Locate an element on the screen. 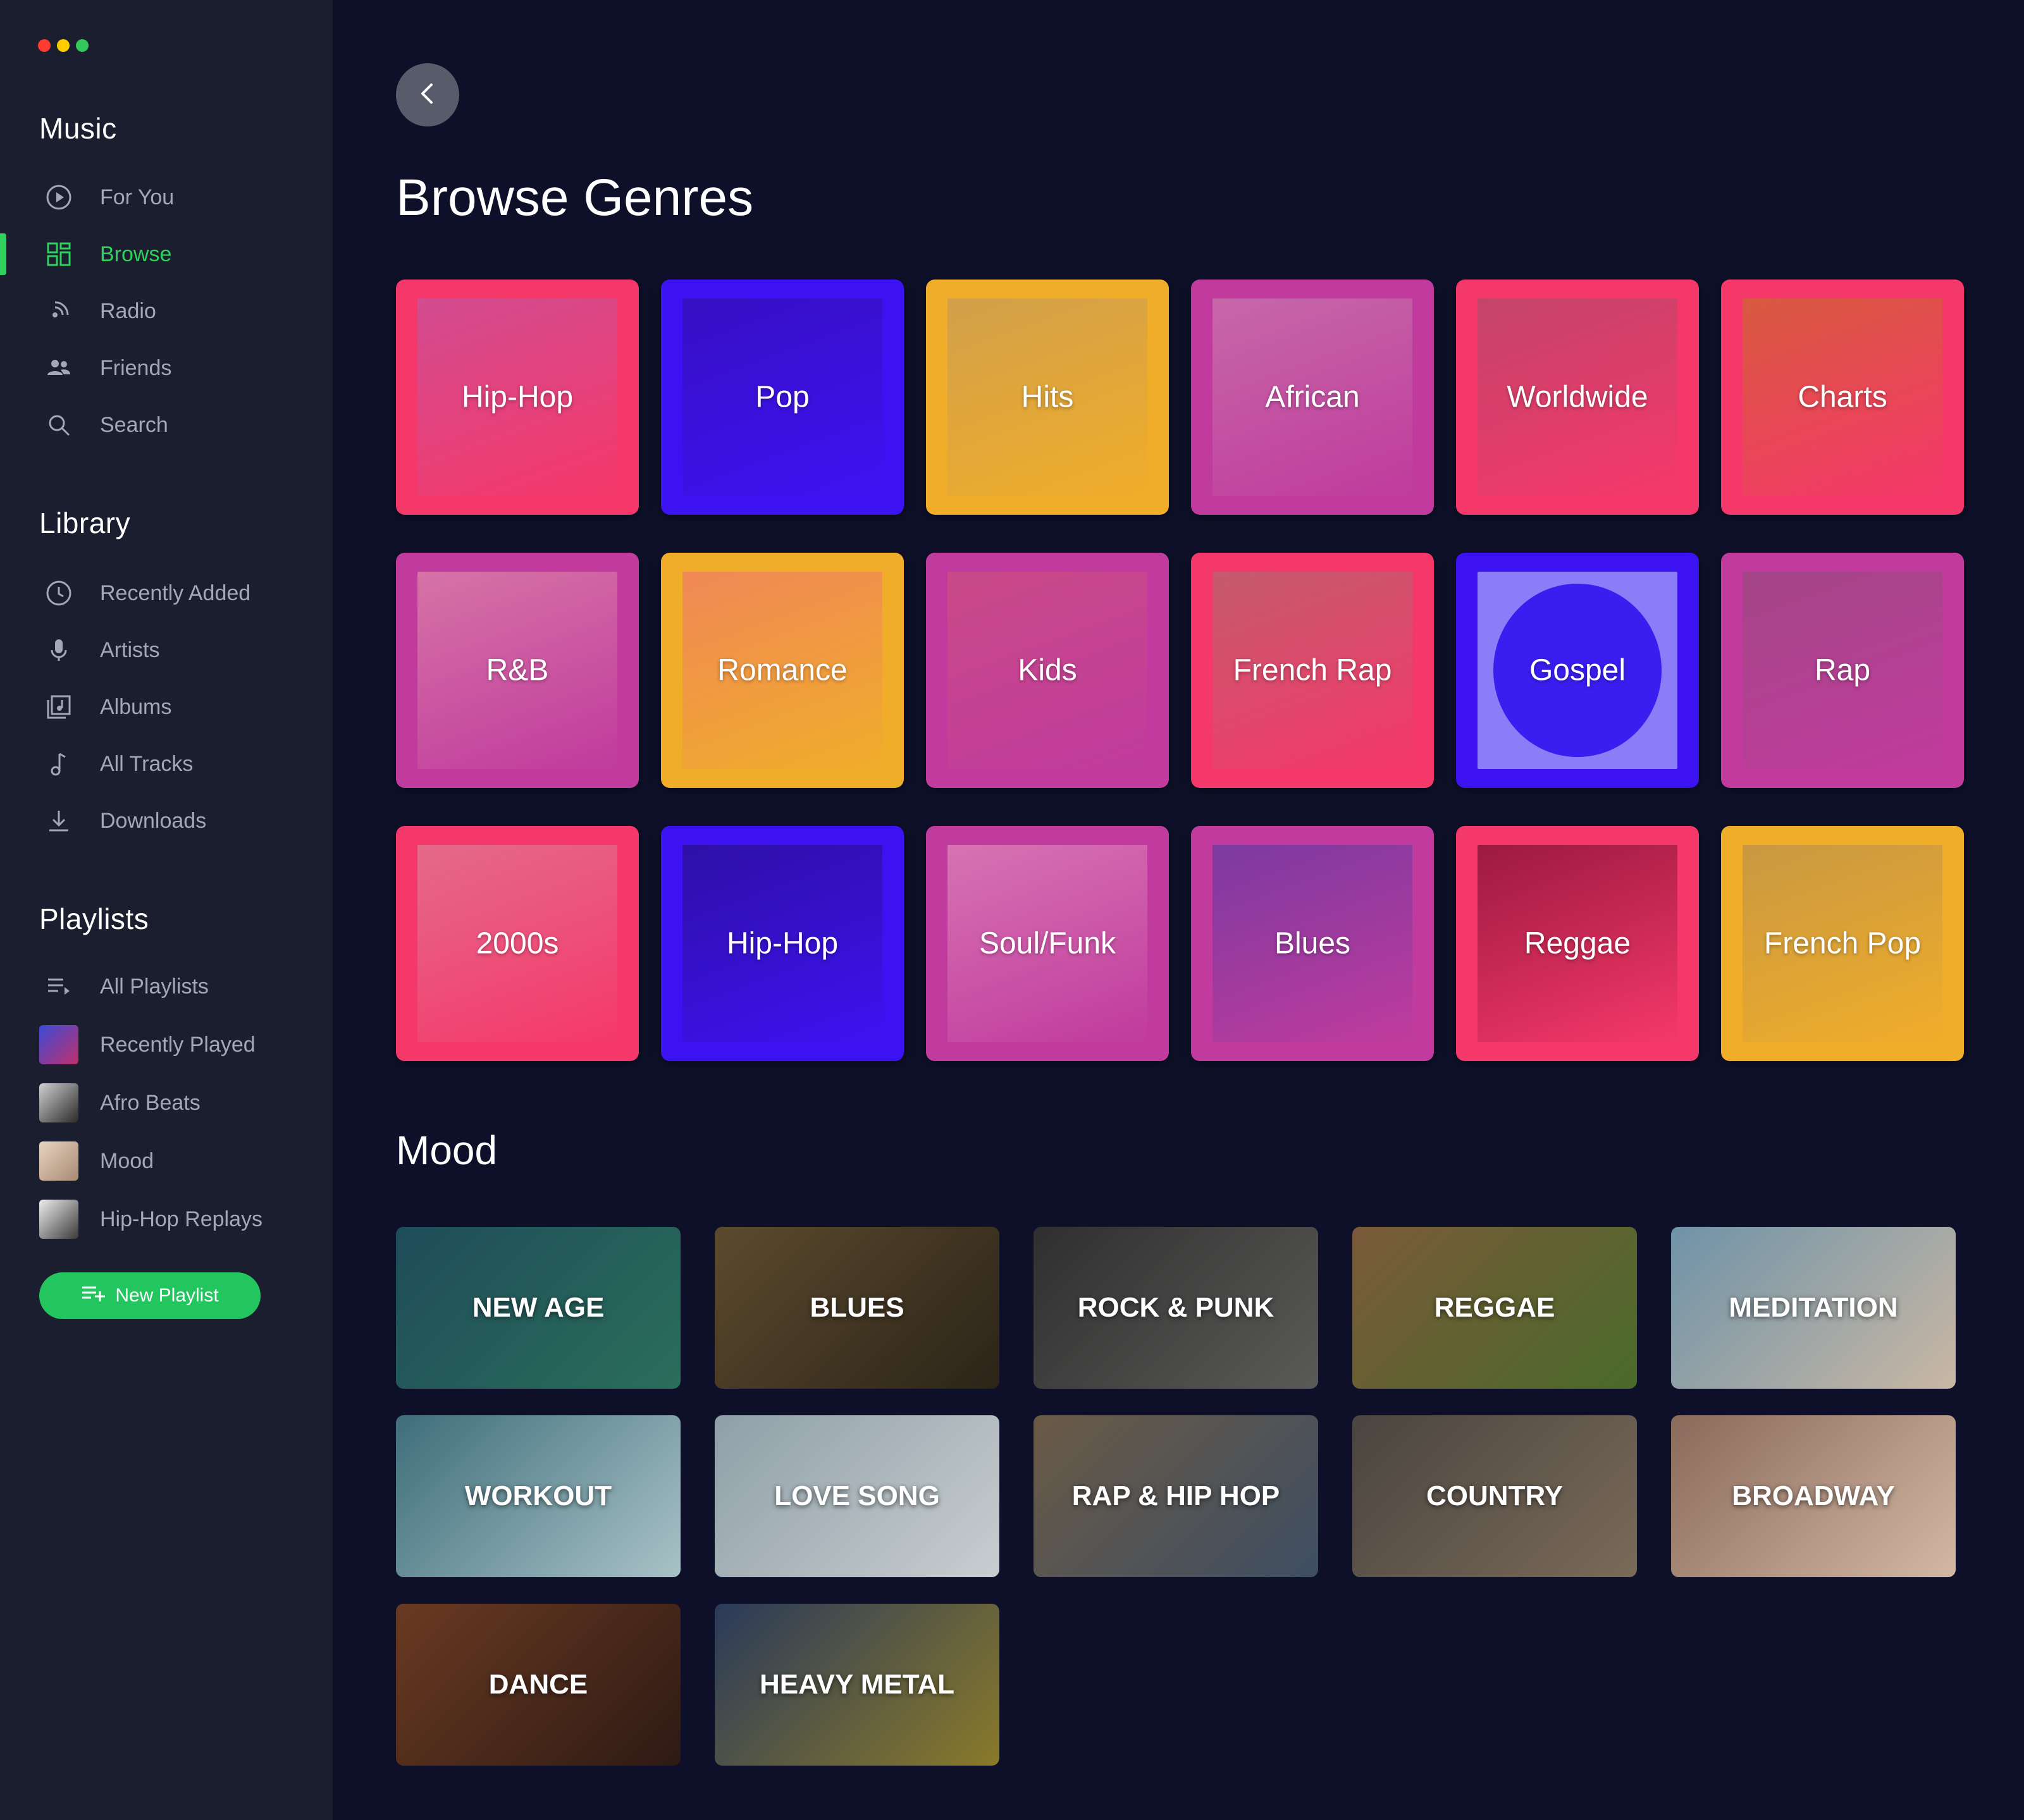  window-controls is located at coordinates (63, 45).